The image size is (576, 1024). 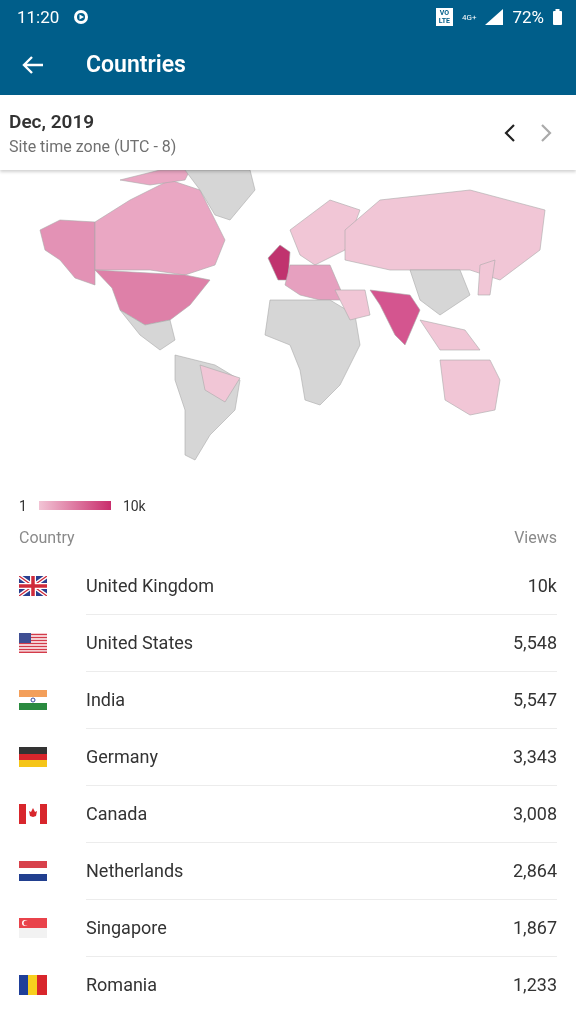 I want to click on views-count: 1,867, so click(x=535, y=927).